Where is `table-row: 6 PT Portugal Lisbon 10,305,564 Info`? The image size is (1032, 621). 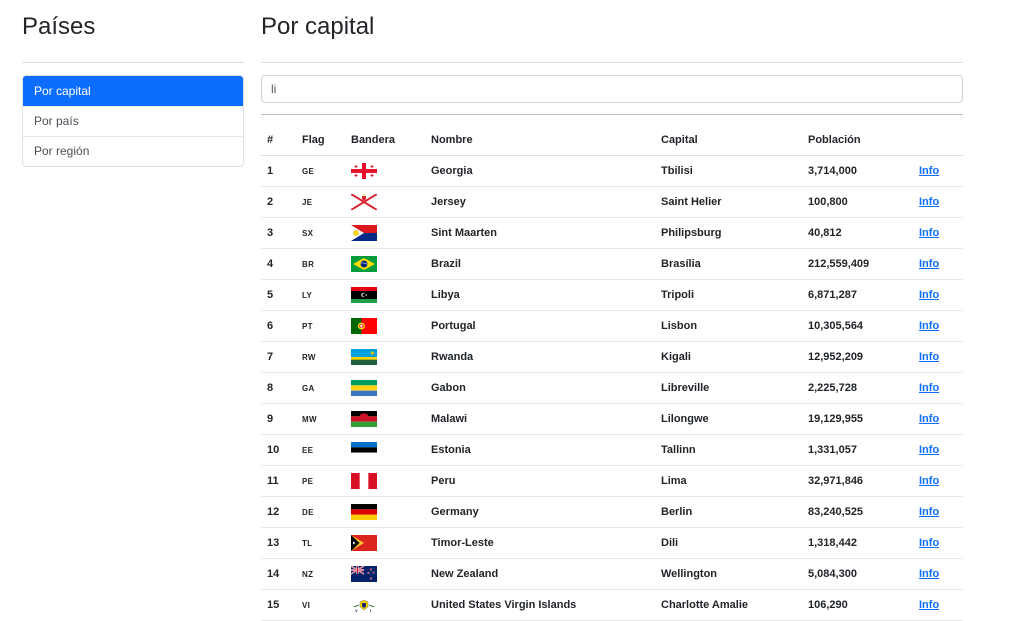
table-row: 6 PT Portugal Lisbon 10,305,564 Info is located at coordinates (612, 326).